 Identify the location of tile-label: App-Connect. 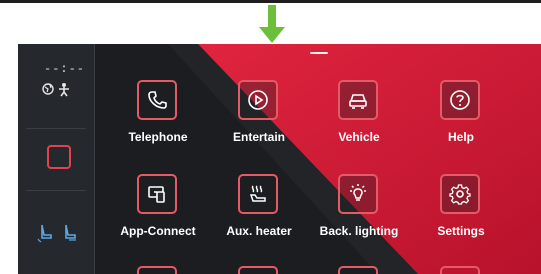
(158, 231).